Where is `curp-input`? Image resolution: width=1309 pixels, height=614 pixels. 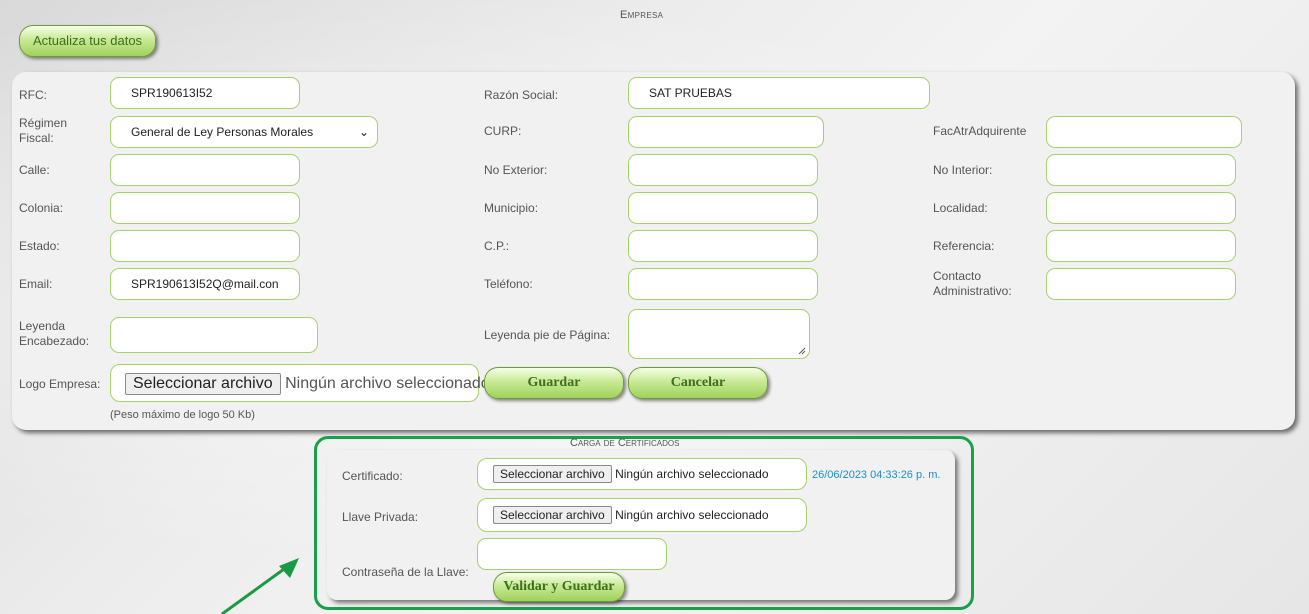 curp-input is located at coordinates (726, 132).